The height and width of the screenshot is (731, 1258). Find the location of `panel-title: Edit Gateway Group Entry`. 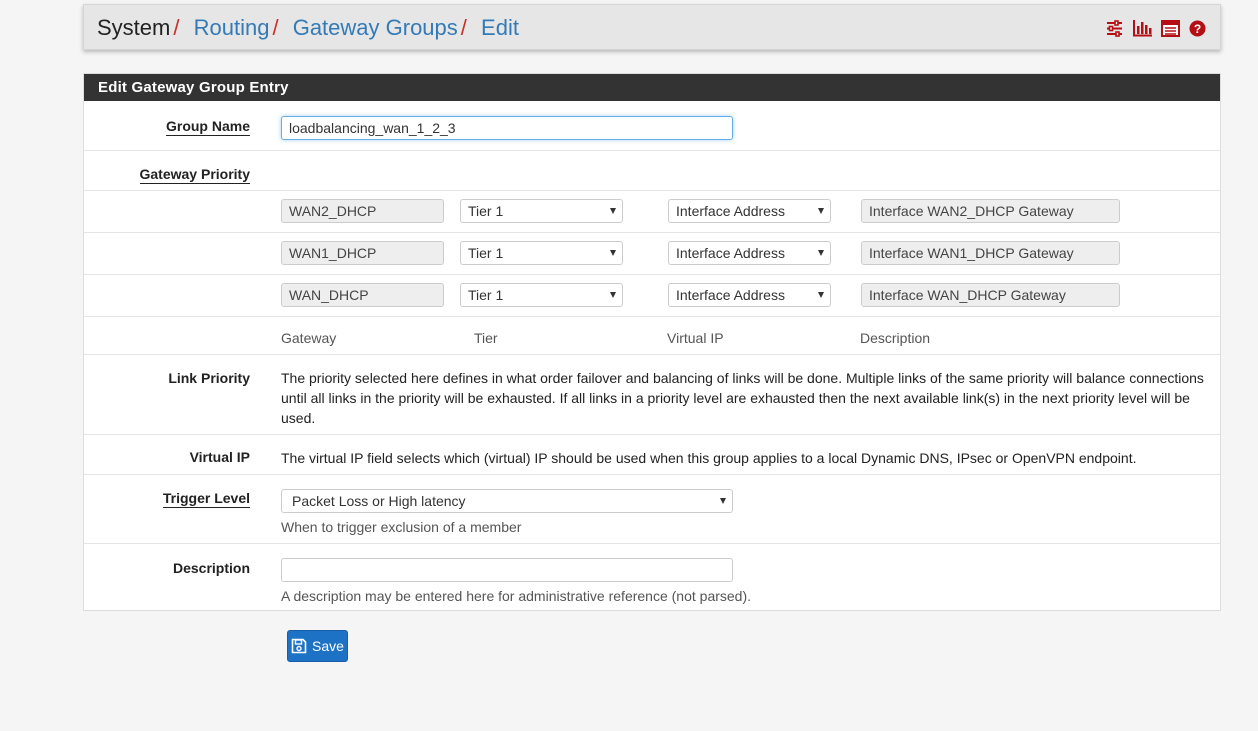

panel-title: Edit Gateway Group Entry is located at coordinates (652, 87).